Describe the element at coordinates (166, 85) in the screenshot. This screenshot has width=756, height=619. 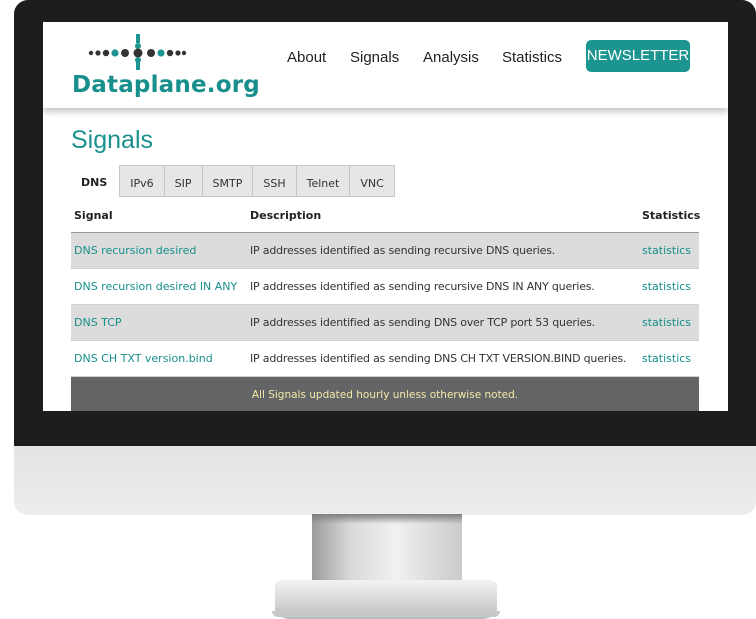
I see `site-logo-text: Dataplane.org` at that location.